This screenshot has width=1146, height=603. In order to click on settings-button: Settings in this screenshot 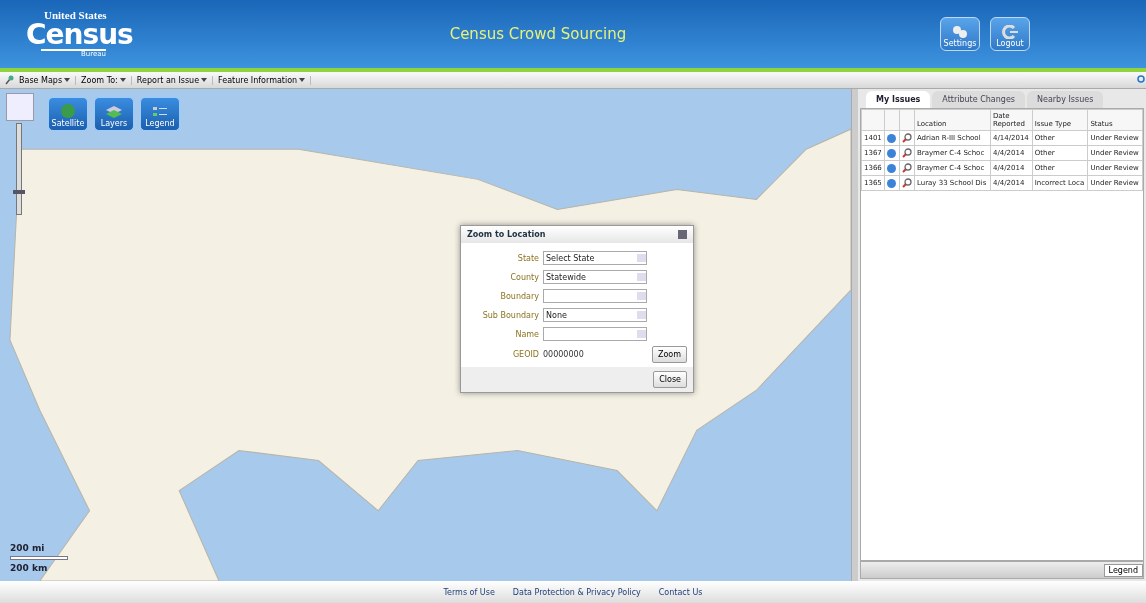, I will do `click(960, 34)`.